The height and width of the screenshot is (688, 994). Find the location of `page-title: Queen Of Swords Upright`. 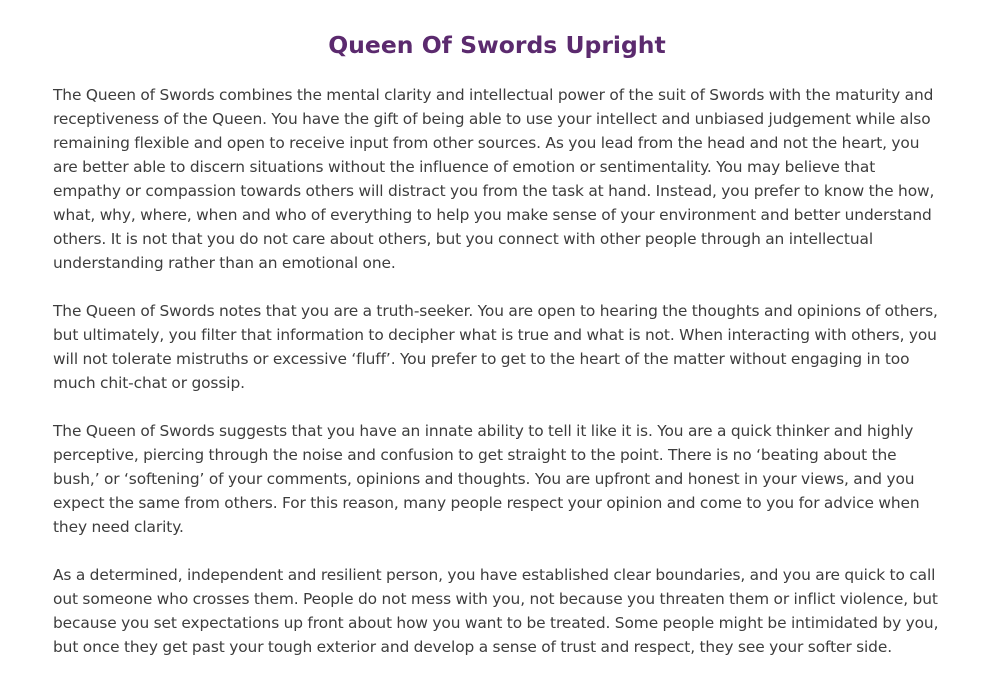

page-title: Queen Of Swords Upright is located at coordinates (497, 45).